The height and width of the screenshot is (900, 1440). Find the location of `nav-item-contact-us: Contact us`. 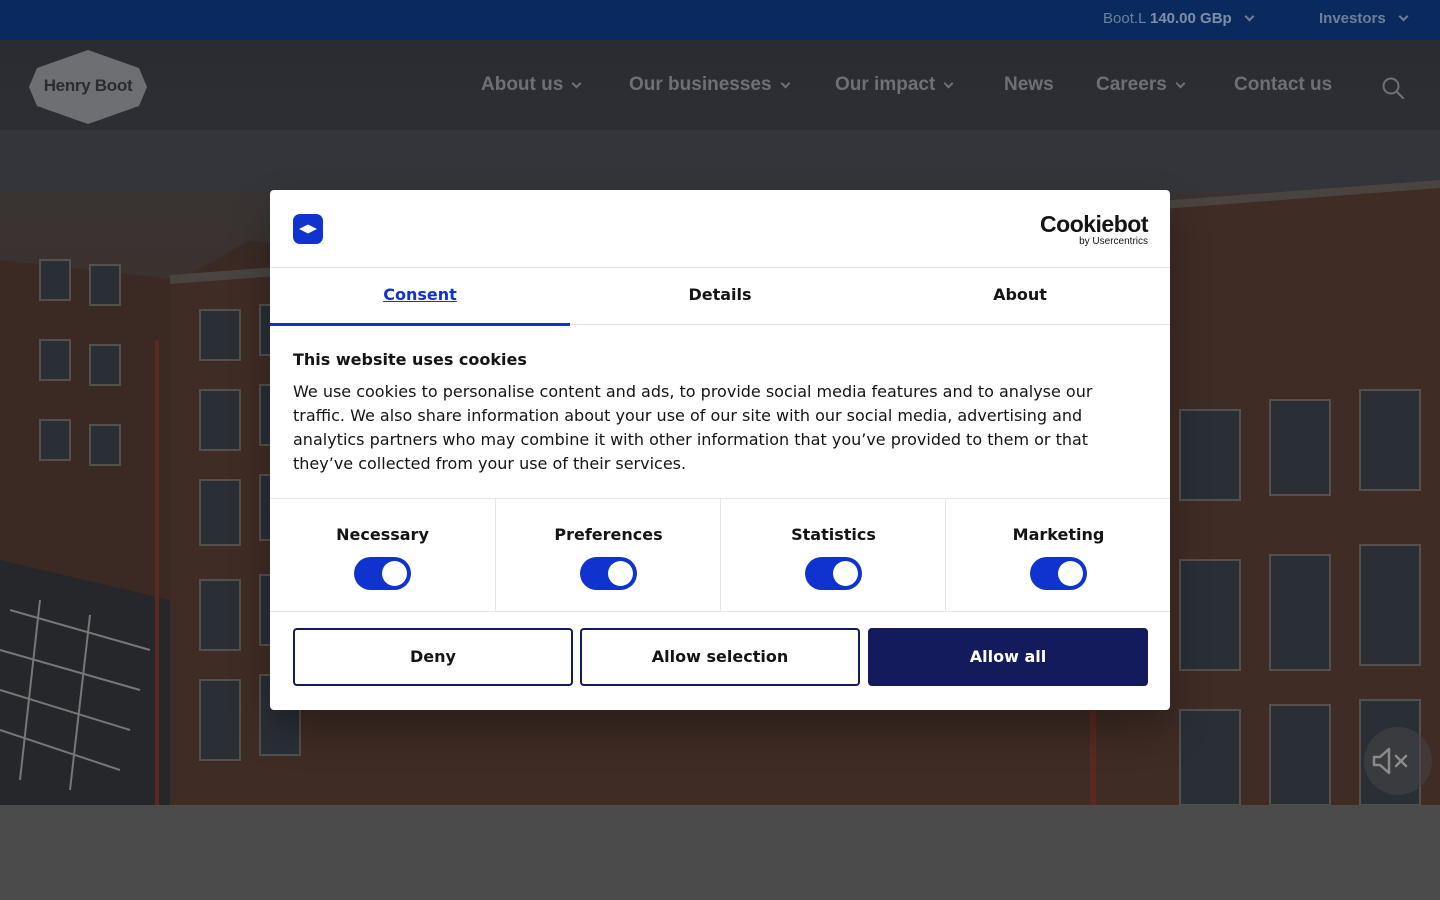

nav-item-contact-us: Contact us is located at coordinates (1283, 85).